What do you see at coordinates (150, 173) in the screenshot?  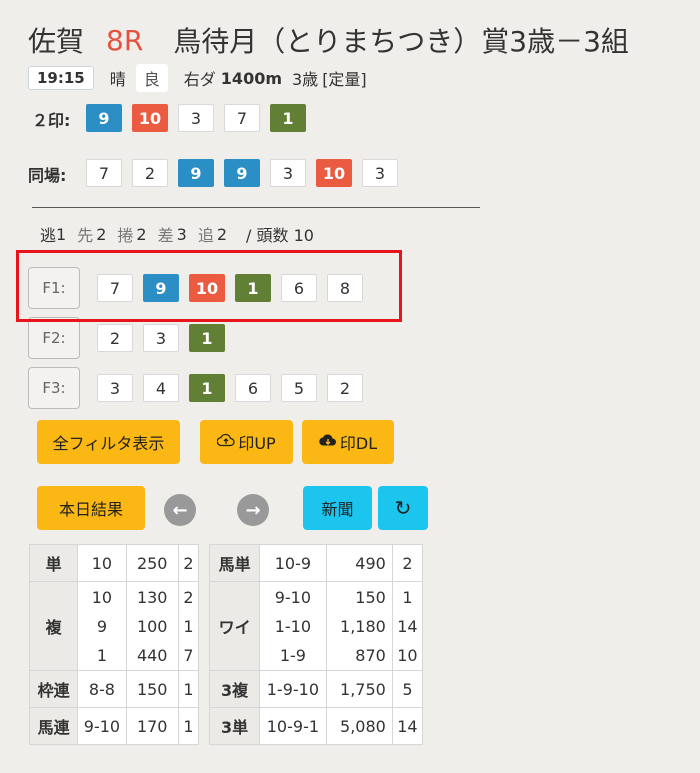 I see `same-venue-number-box: 2` at bounding box center [150, 173].